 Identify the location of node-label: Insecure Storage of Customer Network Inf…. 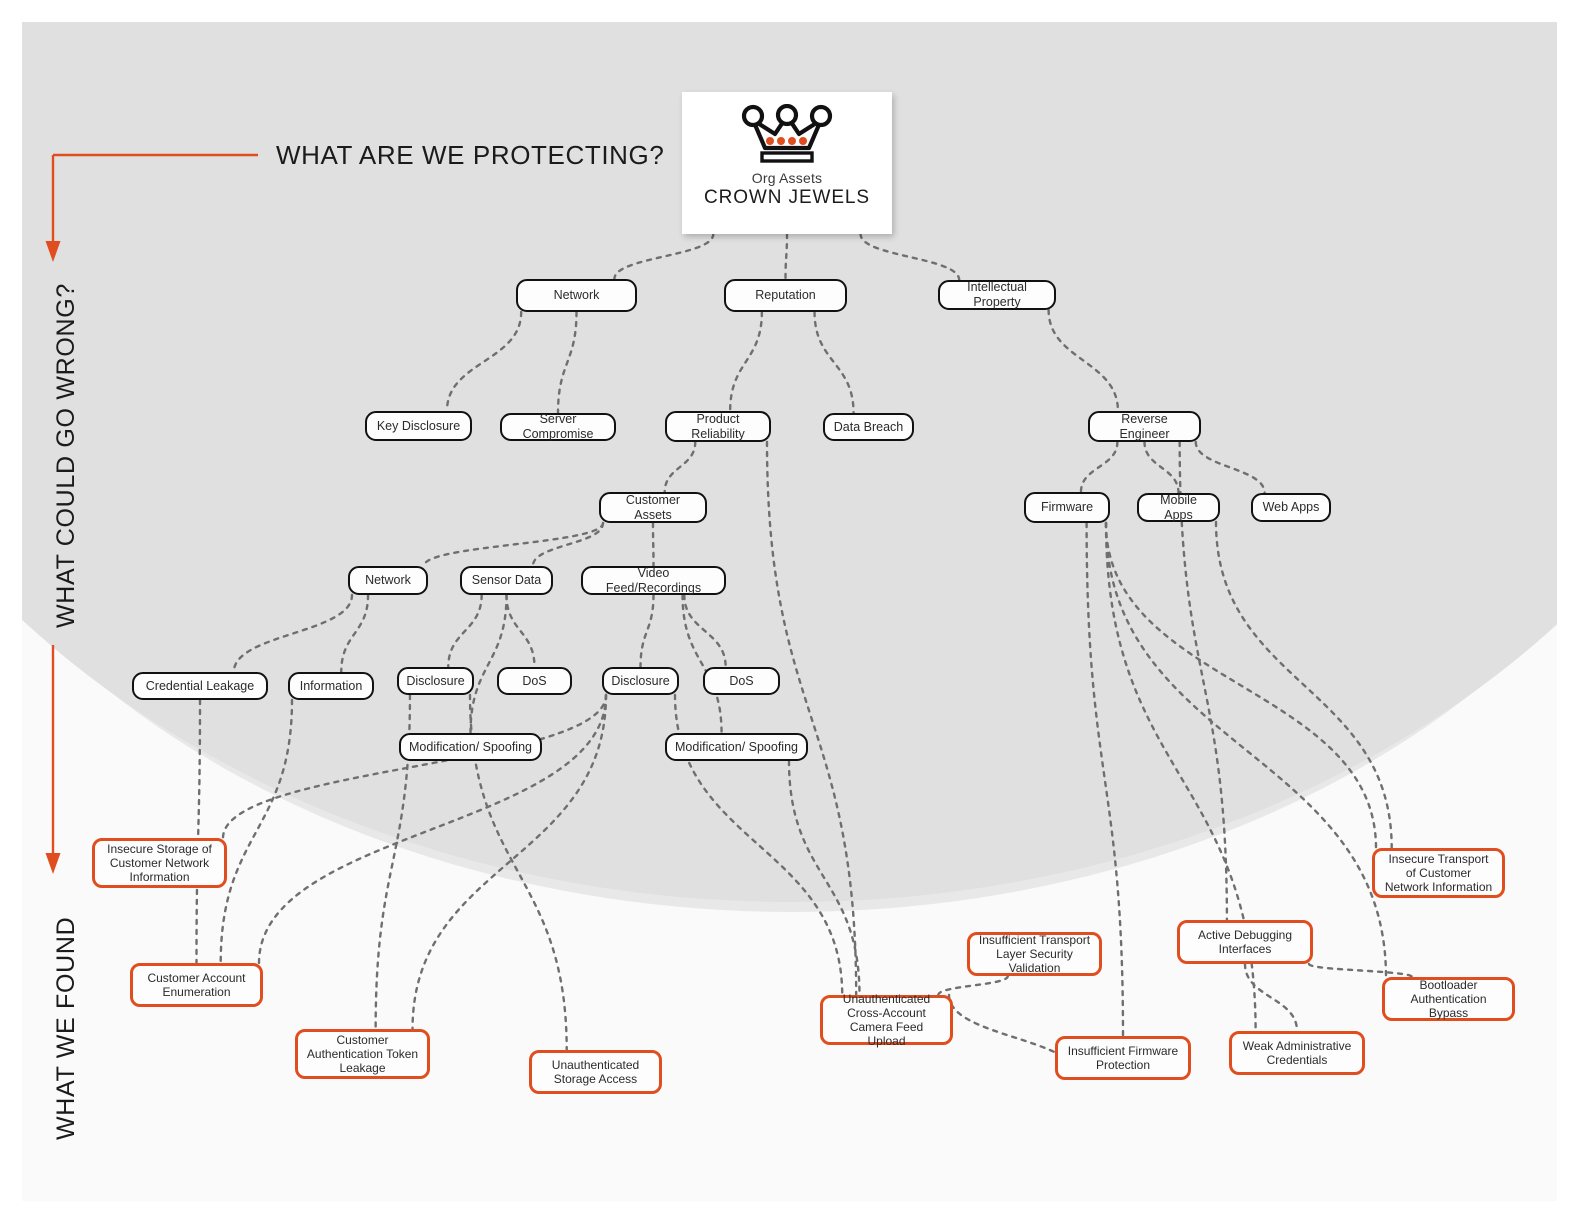
(159, 863).